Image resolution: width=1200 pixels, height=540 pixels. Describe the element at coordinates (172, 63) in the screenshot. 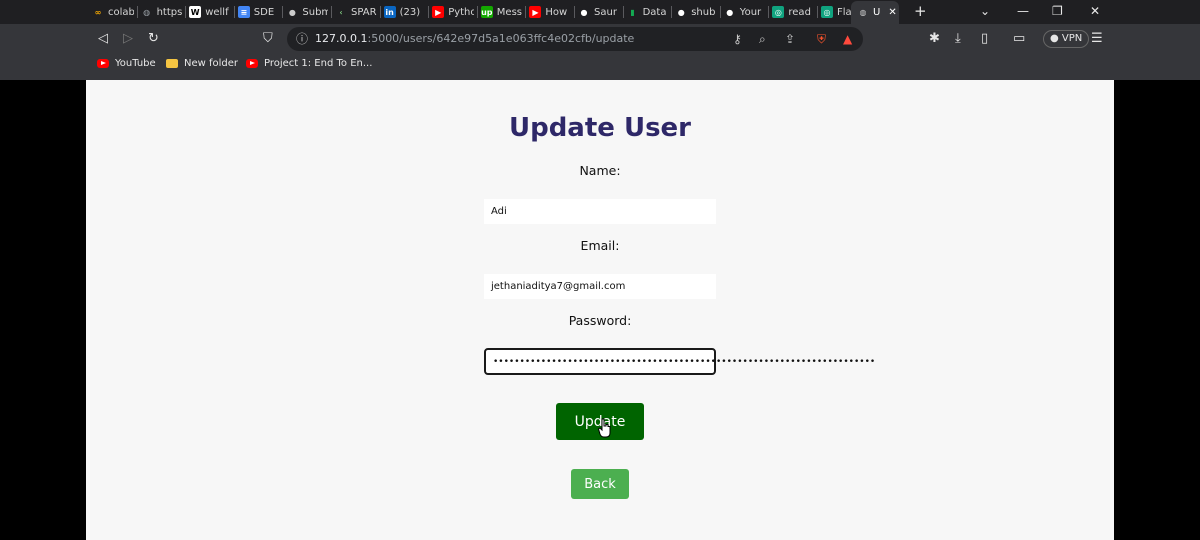

I see `folder-icon` at that location.